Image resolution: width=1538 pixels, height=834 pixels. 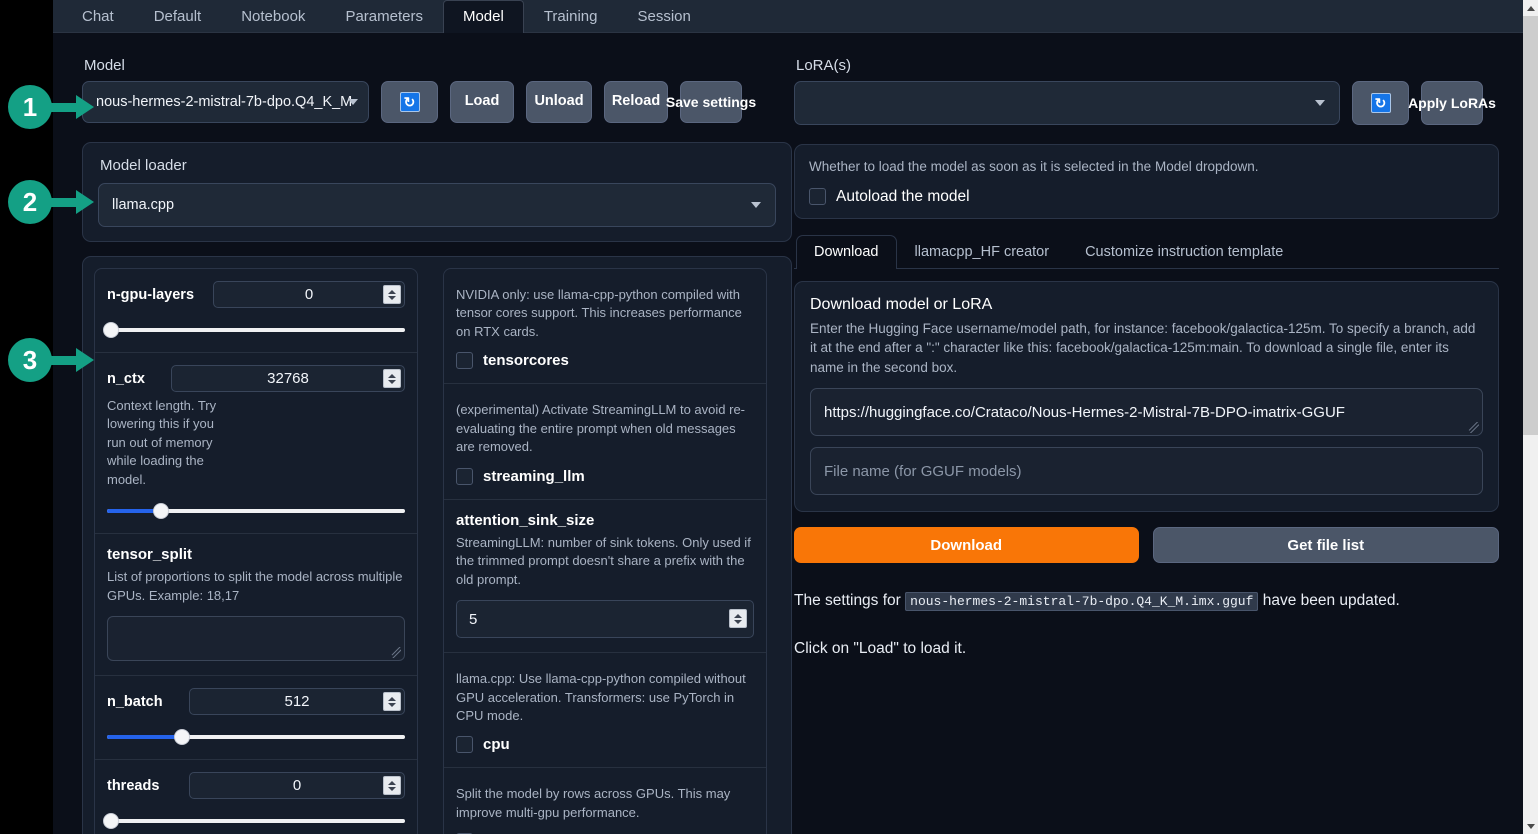 I want to click on refresh-model-list-button: ↻, so click(x=409, y=102).